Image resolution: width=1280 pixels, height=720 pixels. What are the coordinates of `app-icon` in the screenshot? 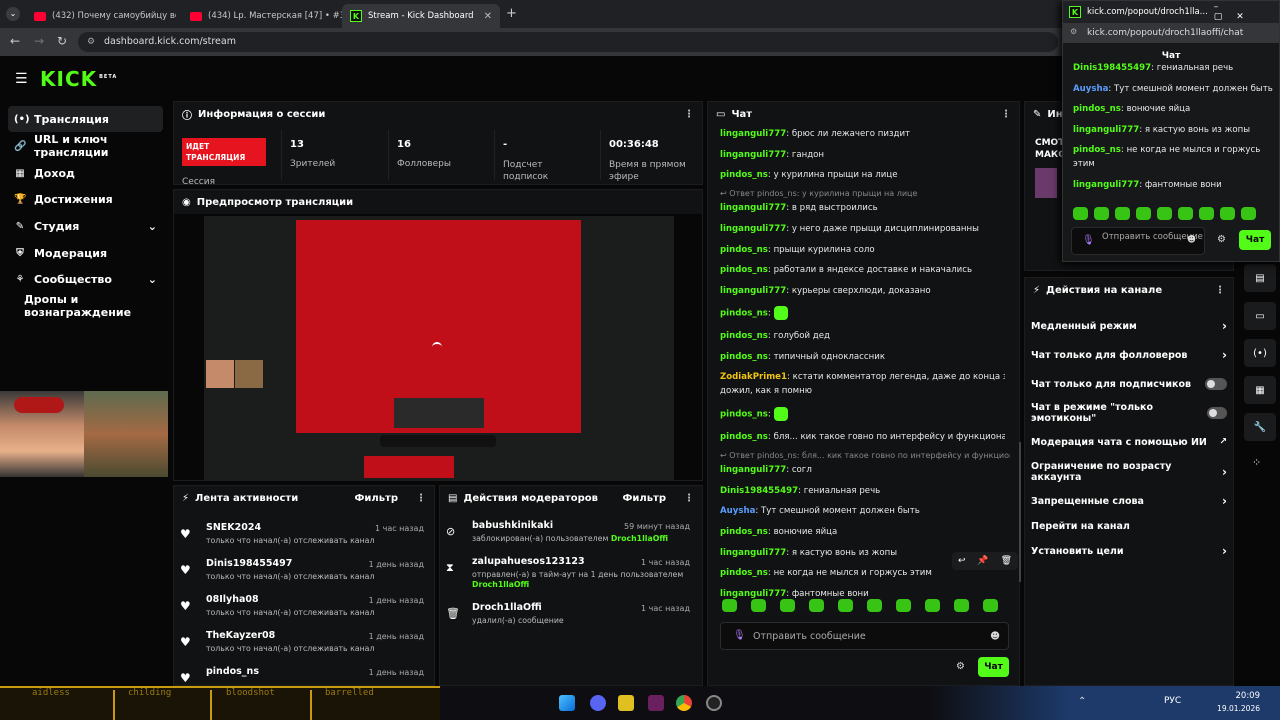 It's located at (656, 703).